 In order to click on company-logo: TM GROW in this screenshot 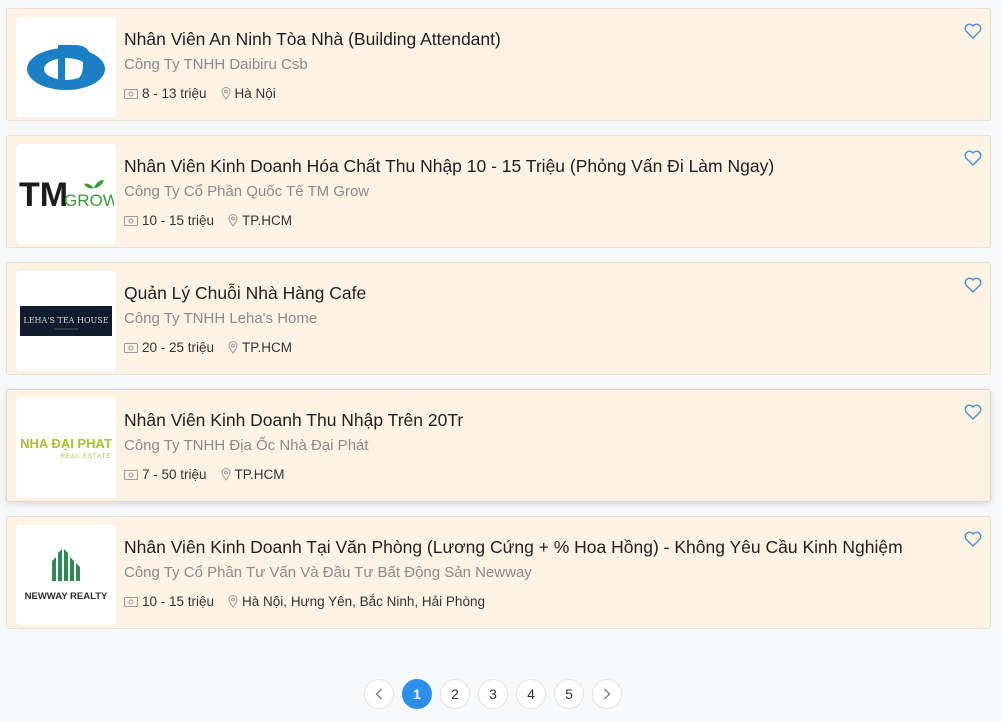, I will do `click(66, 194)`.